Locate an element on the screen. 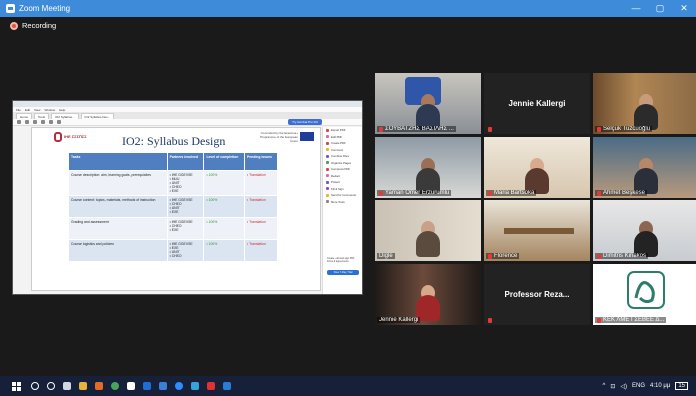 The height and width of the screenshot is (396, 696). chevron-up-icon: ^ is located at coordinates (604, 386).